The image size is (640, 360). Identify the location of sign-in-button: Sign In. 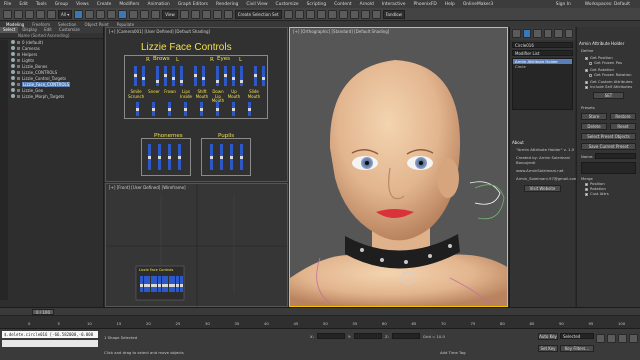
(563, 4).